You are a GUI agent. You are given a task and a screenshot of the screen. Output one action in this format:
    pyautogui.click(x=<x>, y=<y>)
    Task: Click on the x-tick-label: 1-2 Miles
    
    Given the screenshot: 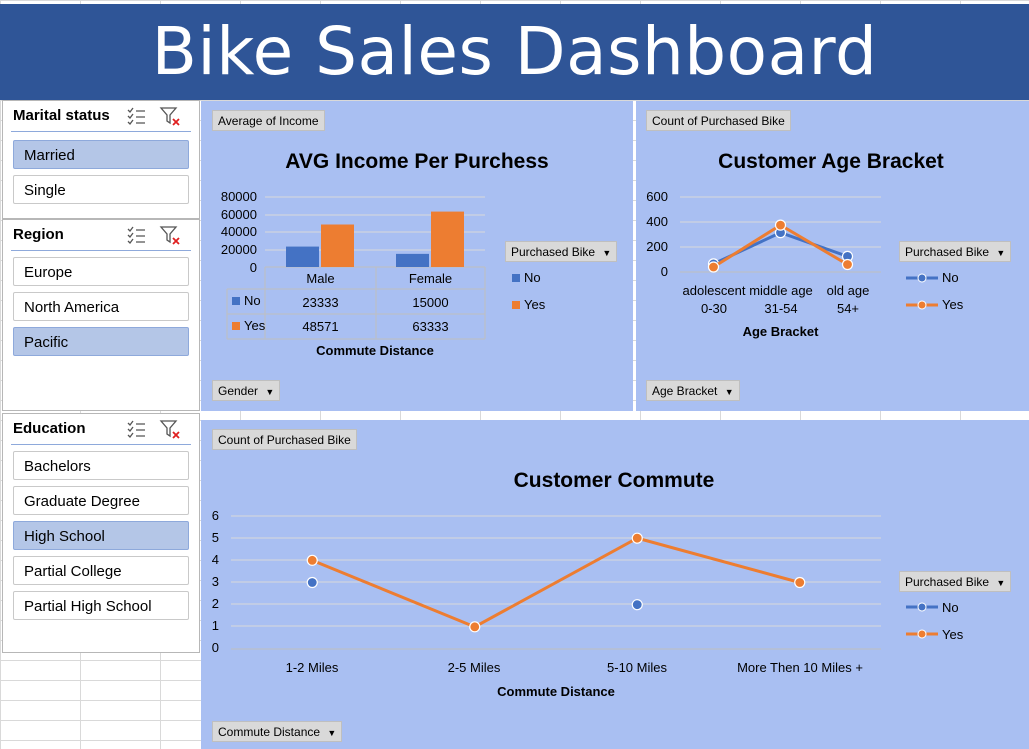 What is the action you would take?
    pyautogui.click(x=312, y=667)
    